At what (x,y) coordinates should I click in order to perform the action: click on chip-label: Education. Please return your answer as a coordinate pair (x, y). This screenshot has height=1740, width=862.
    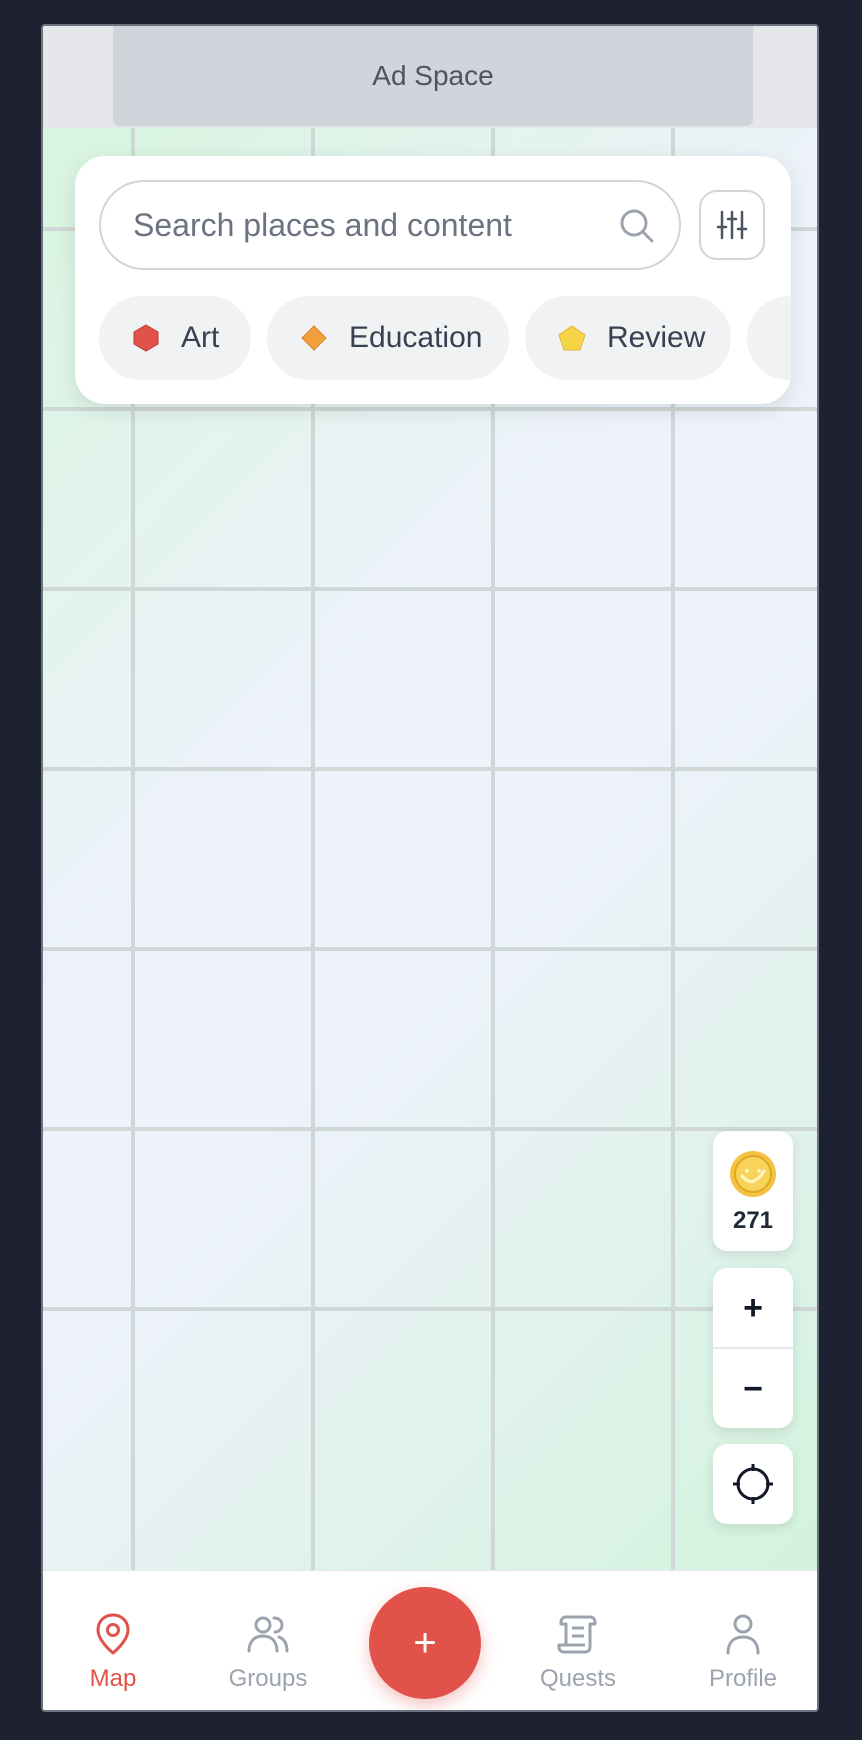
    Looking at the image, I should click on (416, 337).